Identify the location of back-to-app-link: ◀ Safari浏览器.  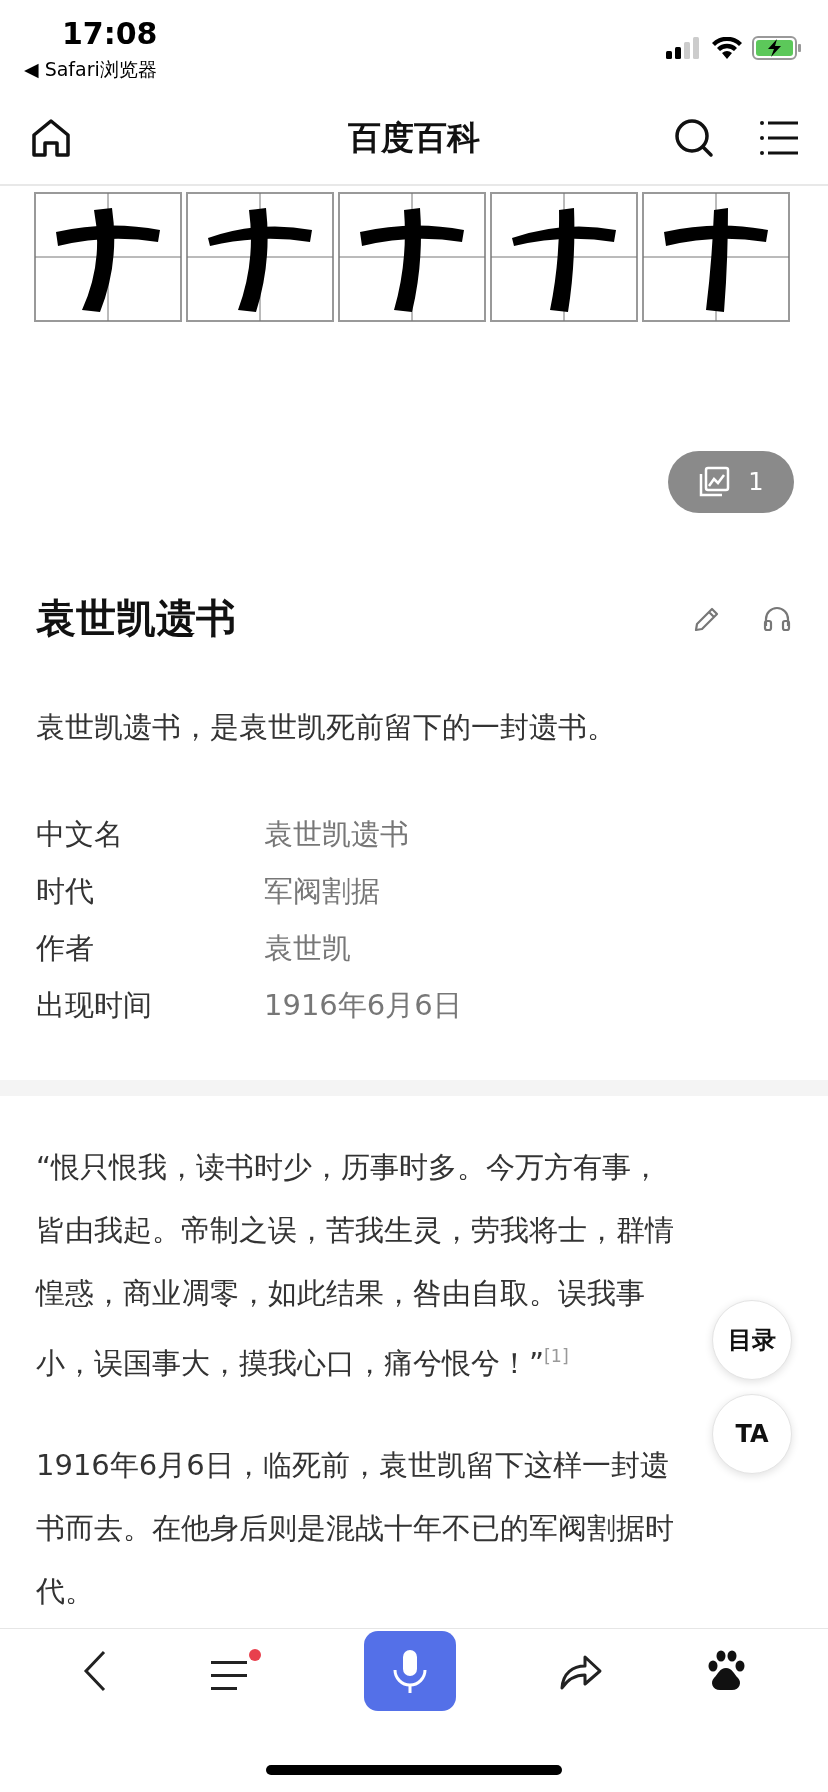
(91, 70).